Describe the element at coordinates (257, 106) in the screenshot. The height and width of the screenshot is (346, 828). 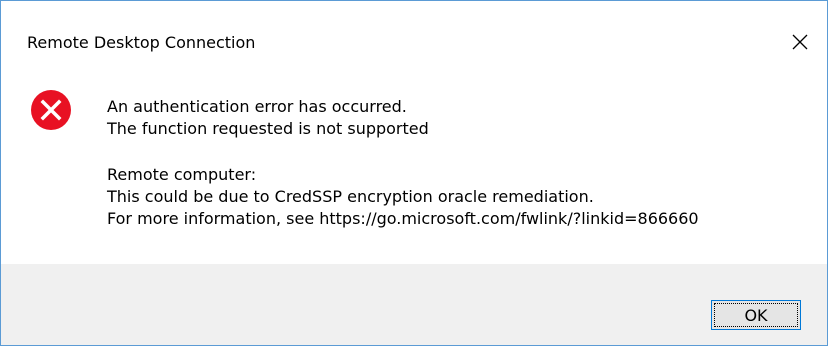
I see `error-heading: An authentication error has occurred.` at that location.